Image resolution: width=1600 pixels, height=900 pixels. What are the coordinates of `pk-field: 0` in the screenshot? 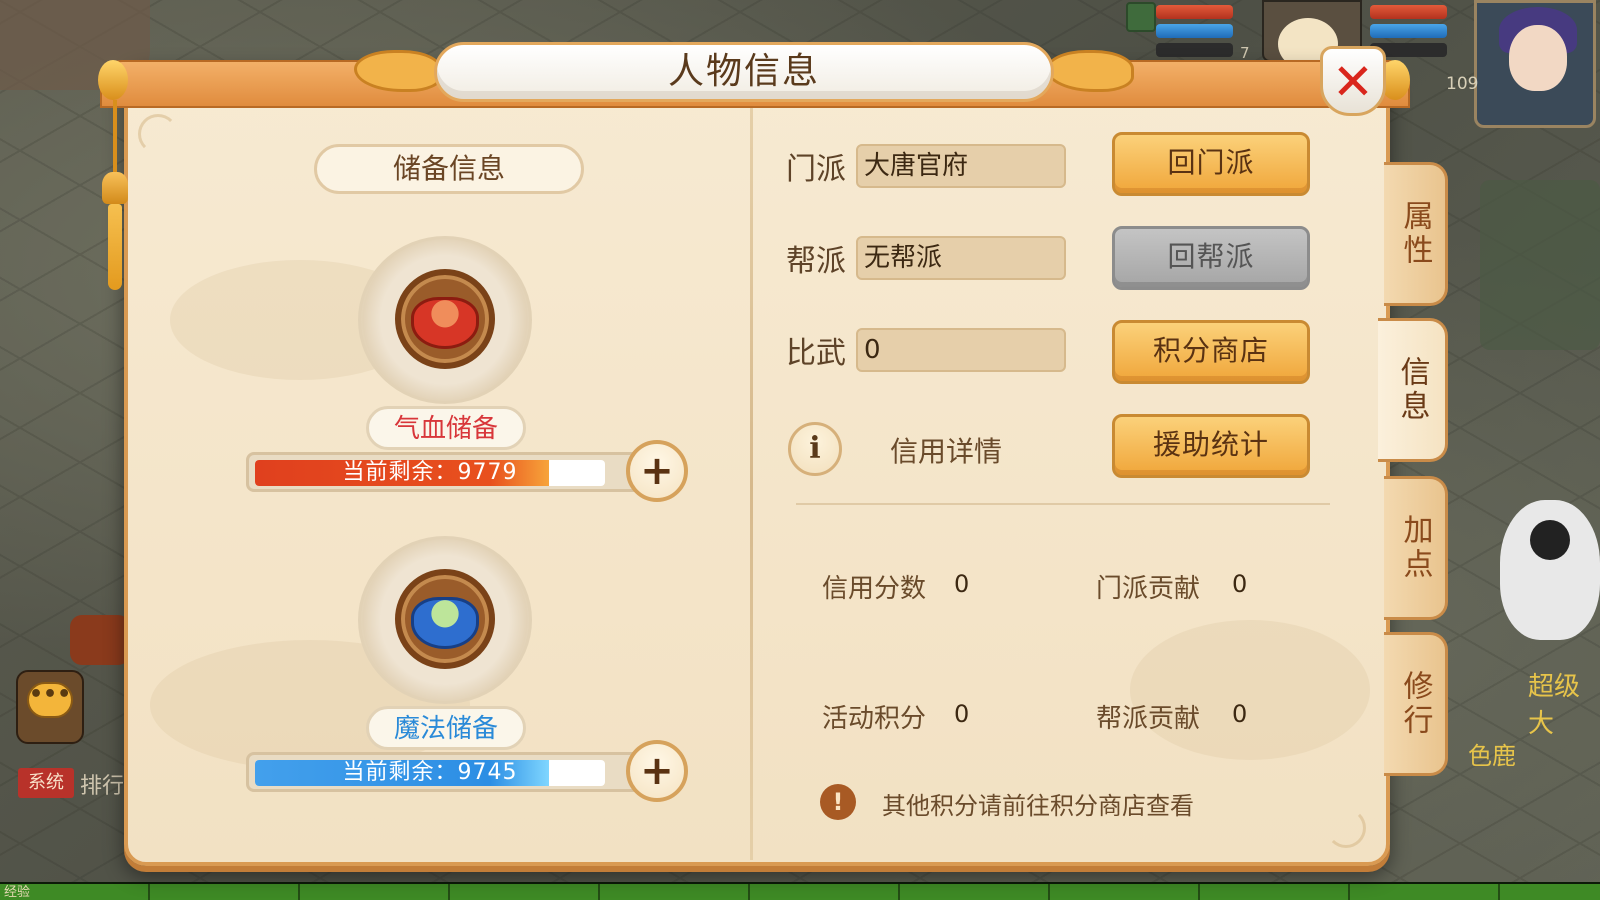 It's located at (961, 350).